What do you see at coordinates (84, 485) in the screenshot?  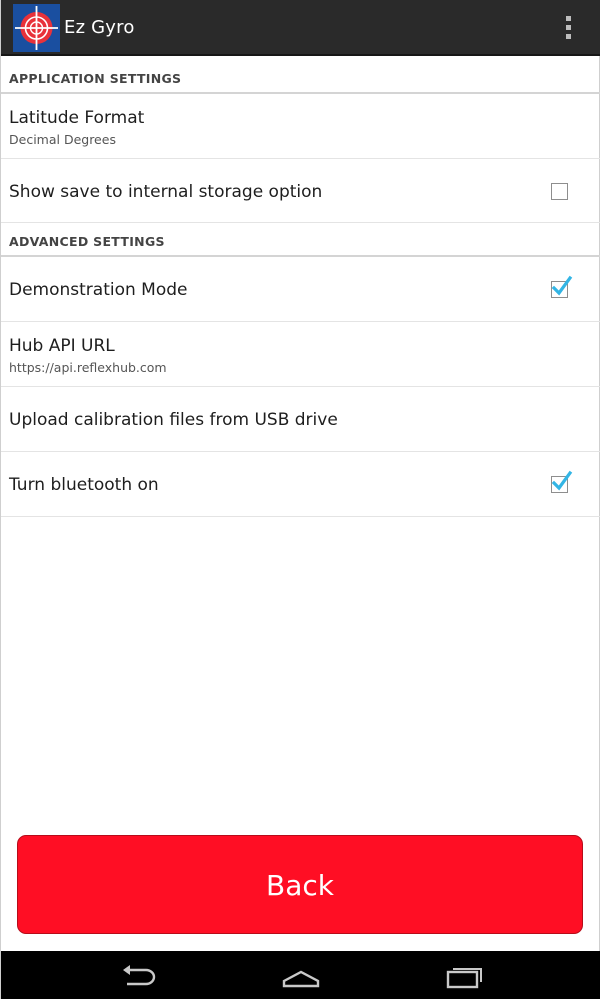 I see `pref-title: Turn bluetooth on` at bounding box center [84, 485].